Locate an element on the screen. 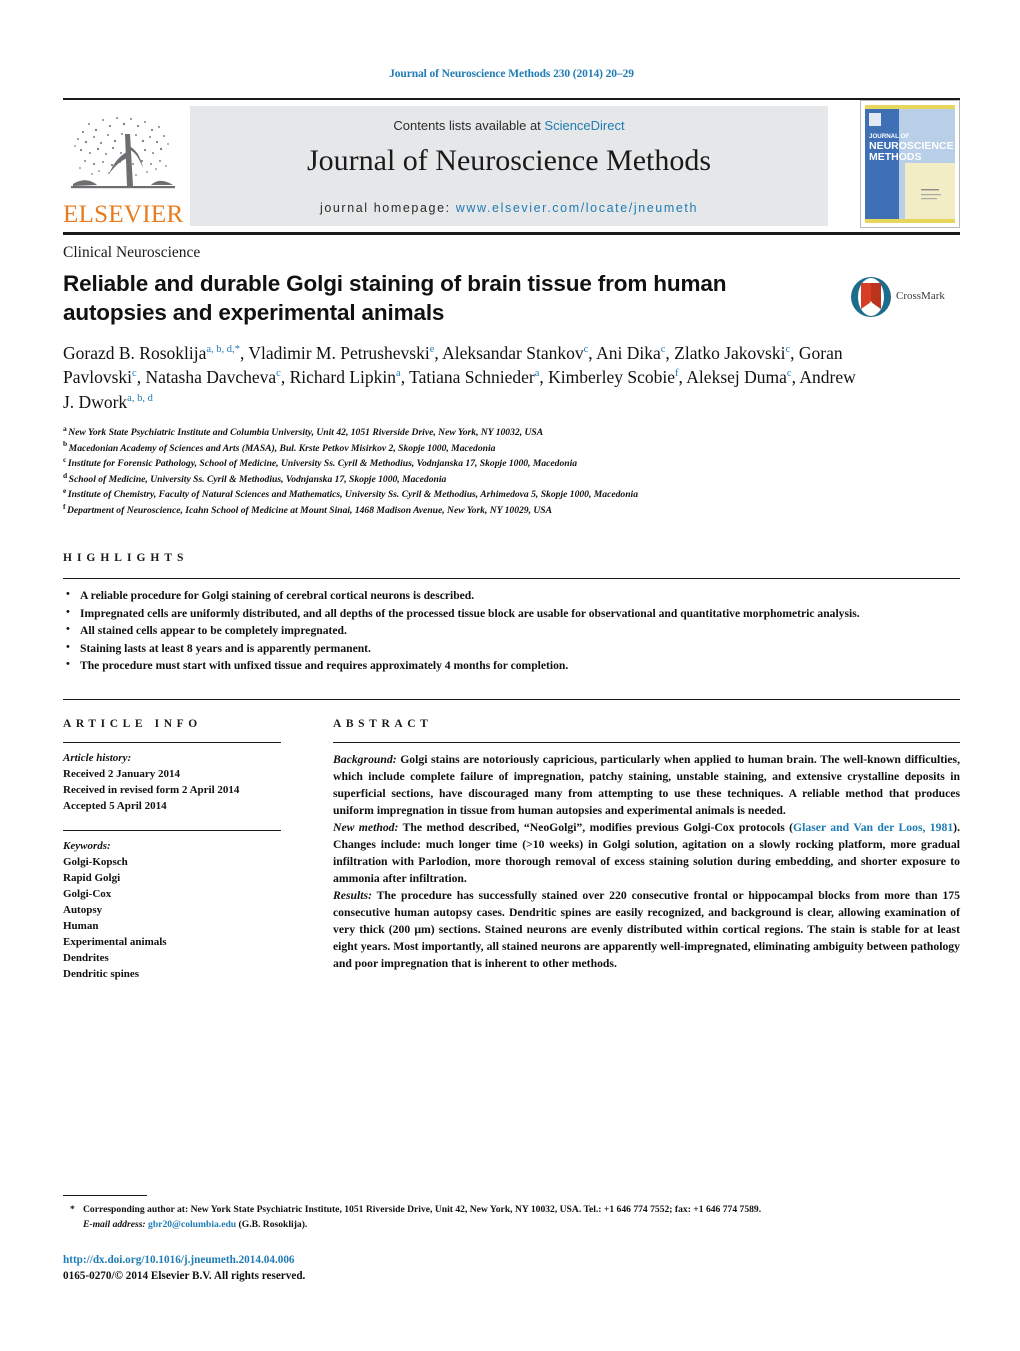  author-name: Aleksandar Stankov is located at coordinates (513, 352).